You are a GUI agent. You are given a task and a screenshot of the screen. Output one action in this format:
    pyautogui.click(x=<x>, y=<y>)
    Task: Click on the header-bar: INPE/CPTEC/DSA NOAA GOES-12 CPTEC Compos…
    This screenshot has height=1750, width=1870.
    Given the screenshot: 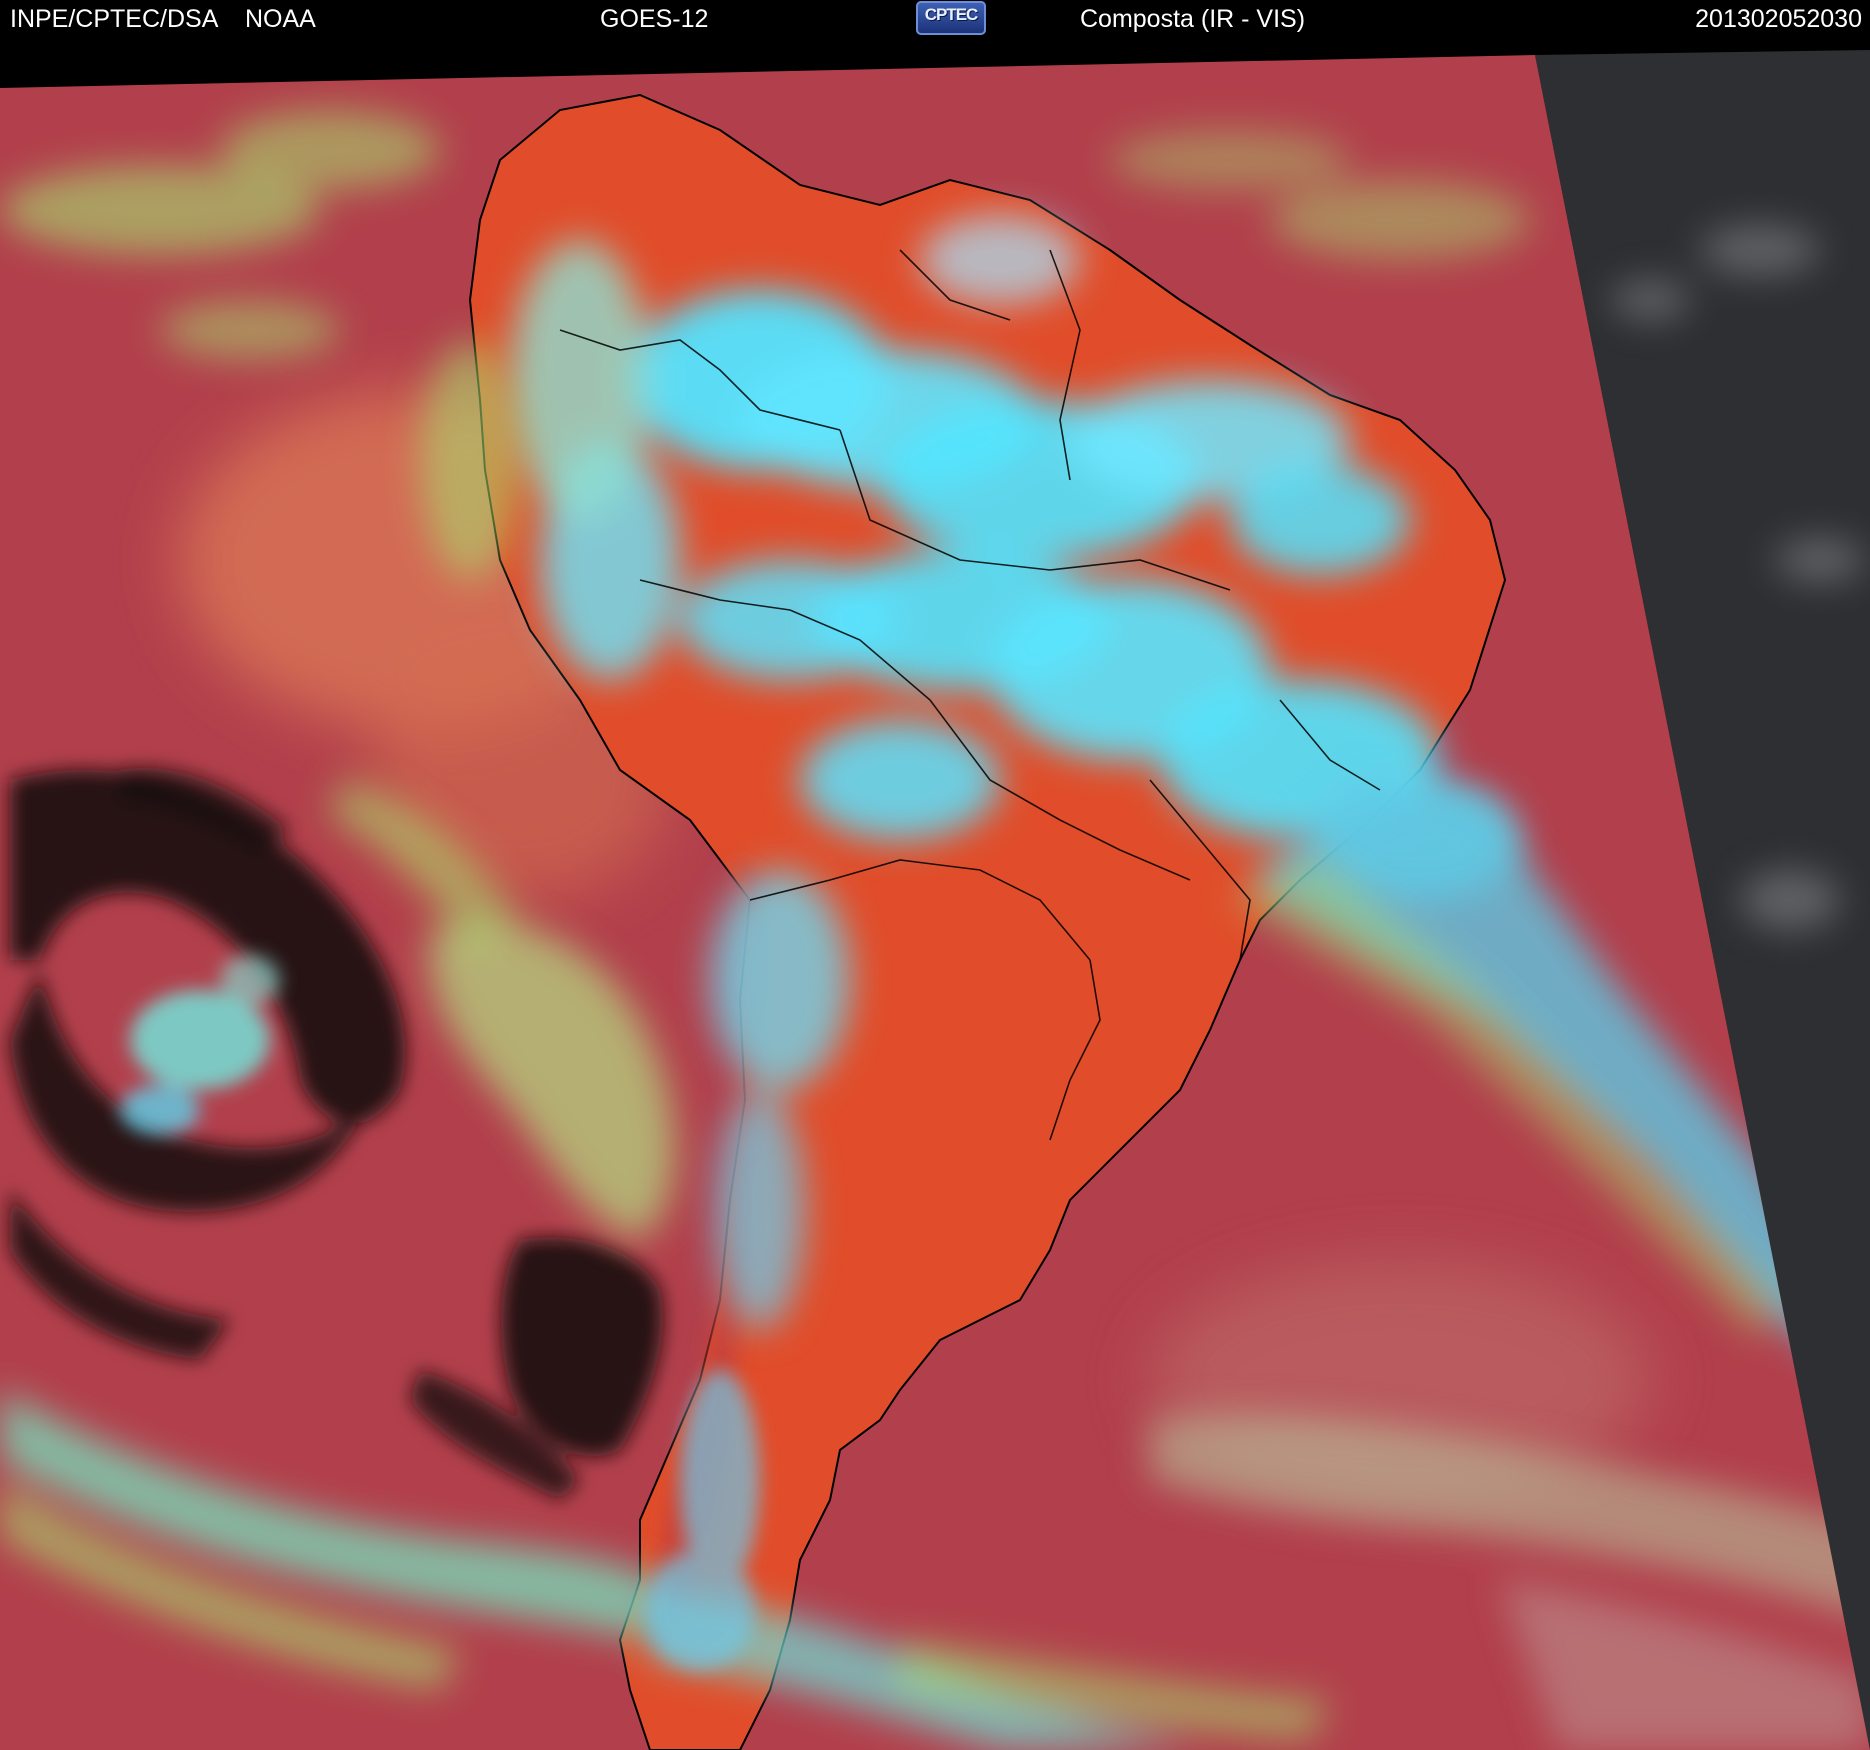 What is the action you would take?
    pyautogui.click(x=935, y=19)
    